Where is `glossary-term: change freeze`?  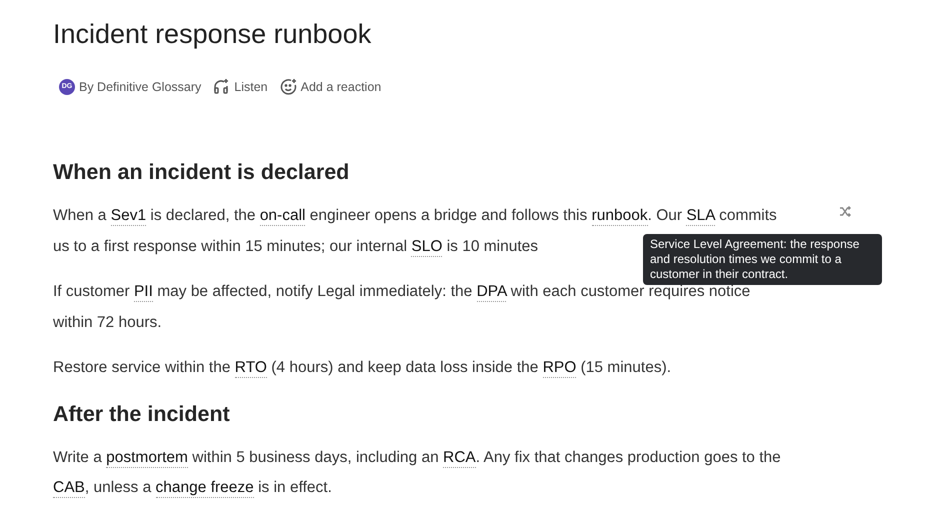 glossary-term: change freeze is located at coordinates (205, 488).